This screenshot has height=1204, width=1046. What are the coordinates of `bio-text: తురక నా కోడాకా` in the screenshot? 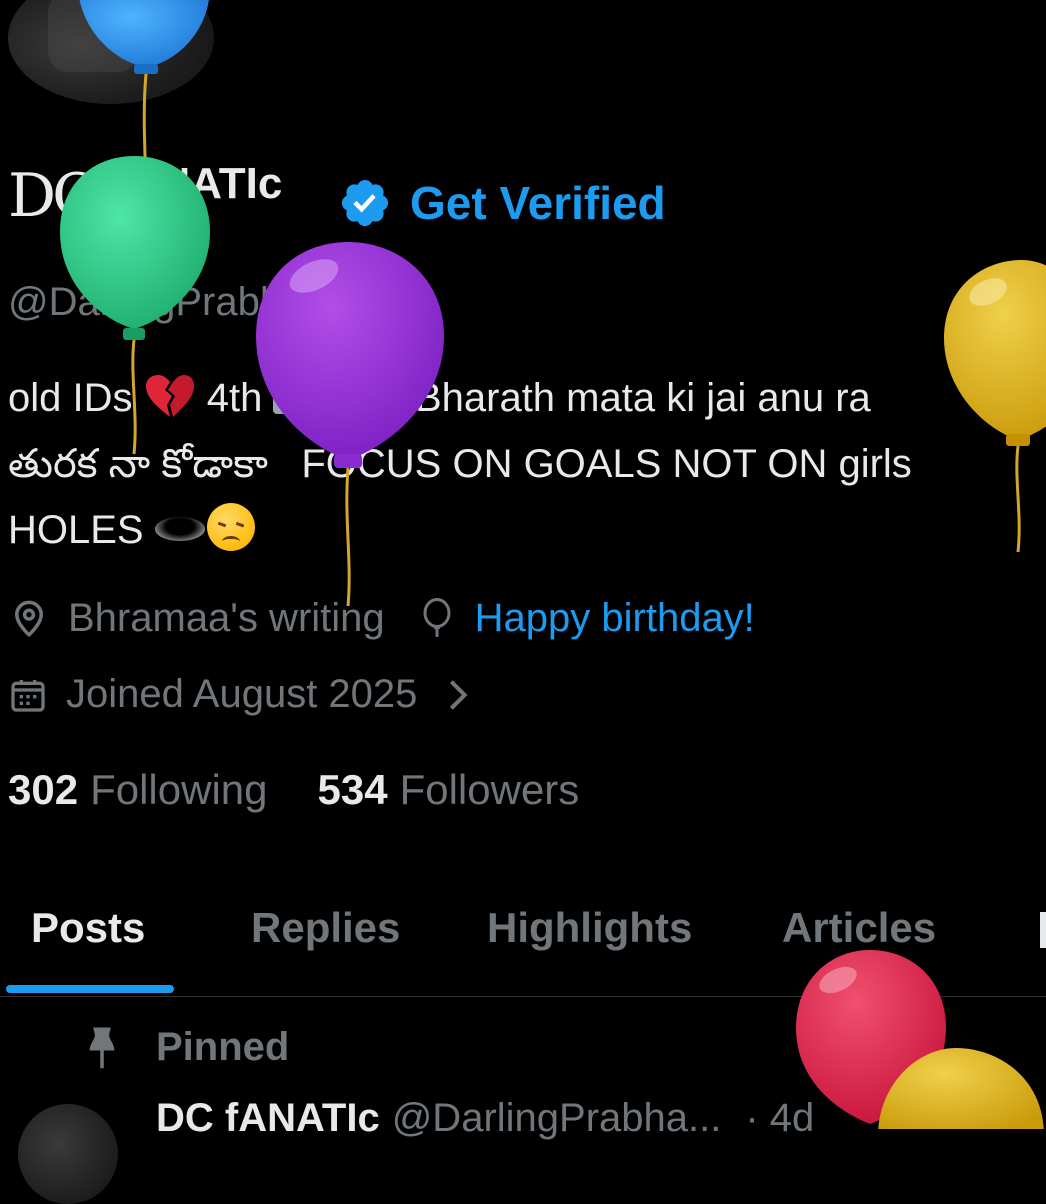 It's located at (138, 464).